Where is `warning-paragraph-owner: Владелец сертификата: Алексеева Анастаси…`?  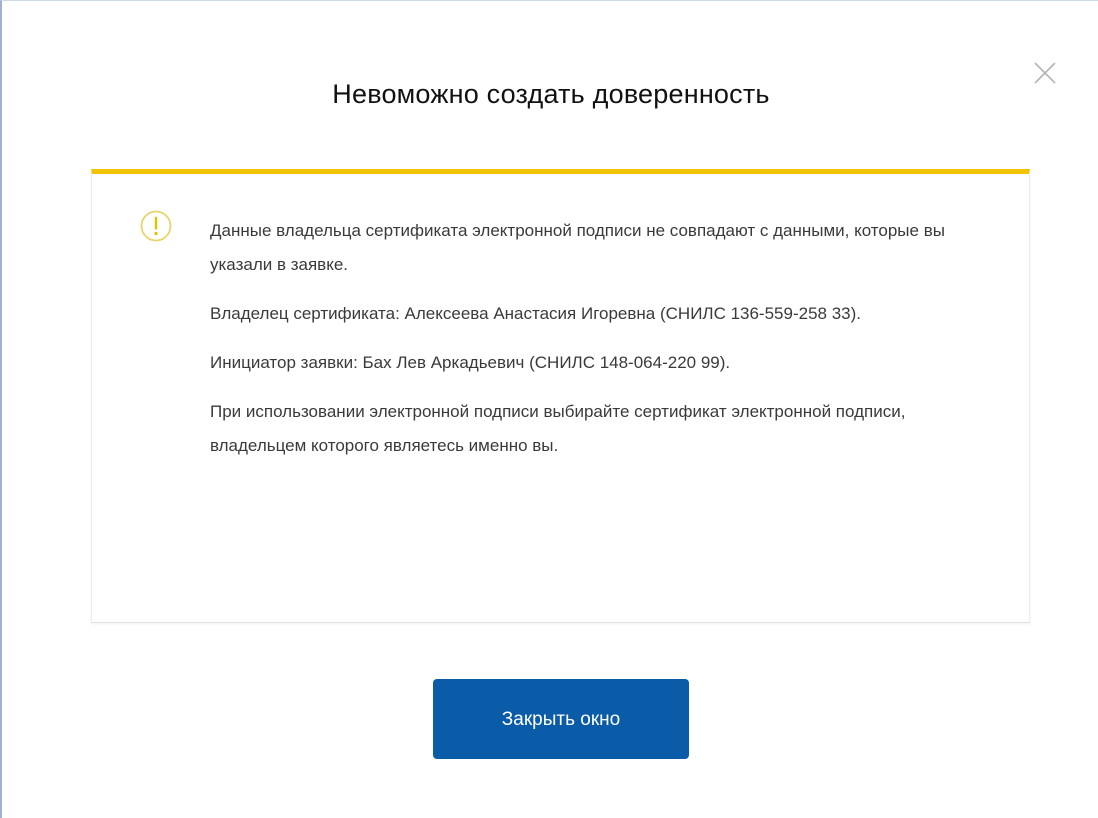 warning-paragraph-owner: Владелец сертификата: Алексеева Анастаси… is located at coordinates (535, 313).